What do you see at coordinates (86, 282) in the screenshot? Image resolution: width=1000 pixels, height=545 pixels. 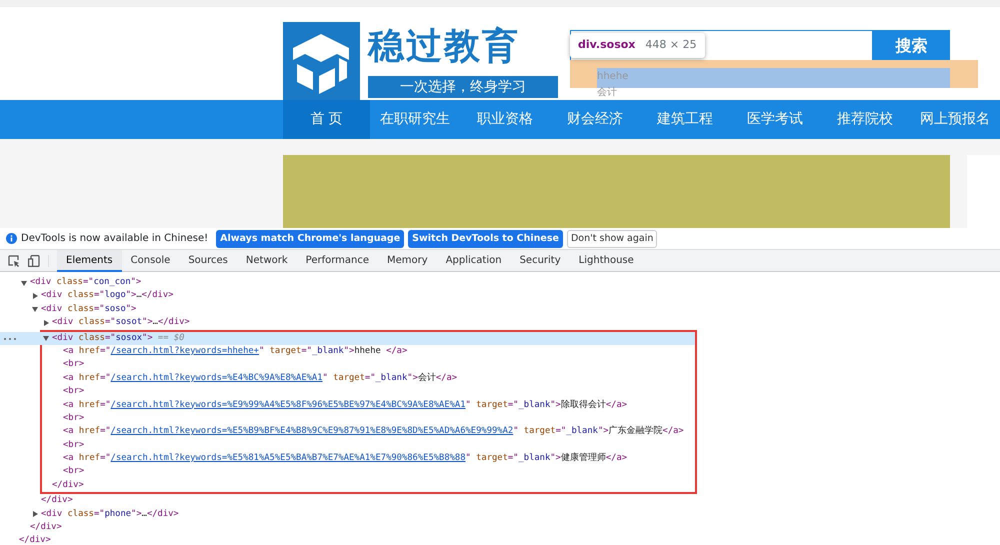 I see `code-line: <div class="con_con">` at bounding box center [86, 282].